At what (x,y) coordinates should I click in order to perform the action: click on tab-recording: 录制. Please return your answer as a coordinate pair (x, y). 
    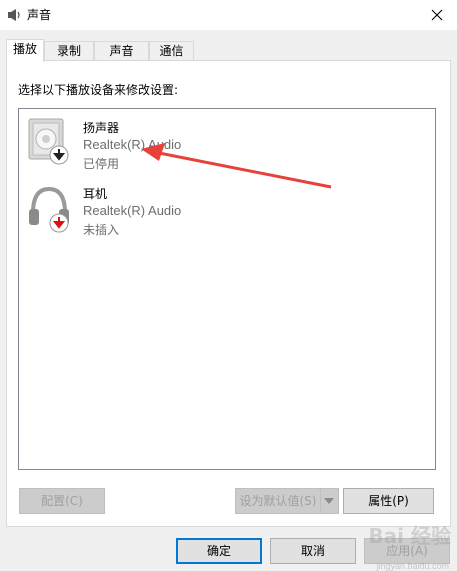
    Looking at the image, I should click on (69, 51).